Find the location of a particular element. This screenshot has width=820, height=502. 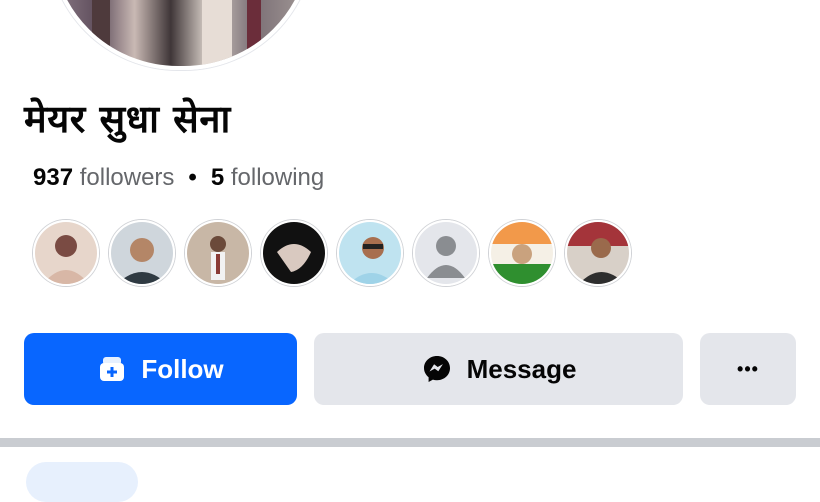

follow-button: Follow is located at coordinates (160, 369).